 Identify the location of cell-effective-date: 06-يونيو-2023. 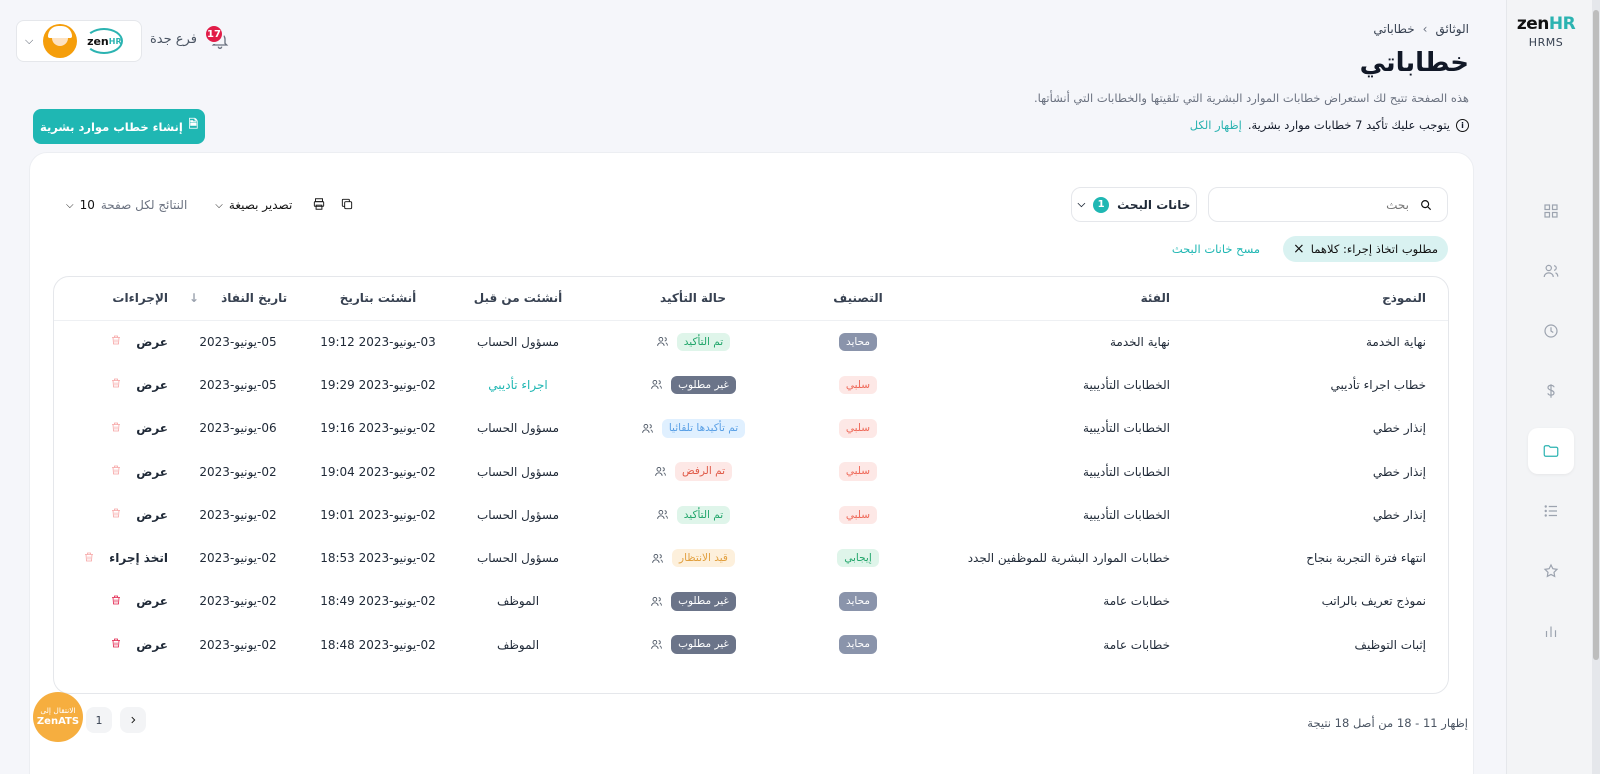
(238, 428).